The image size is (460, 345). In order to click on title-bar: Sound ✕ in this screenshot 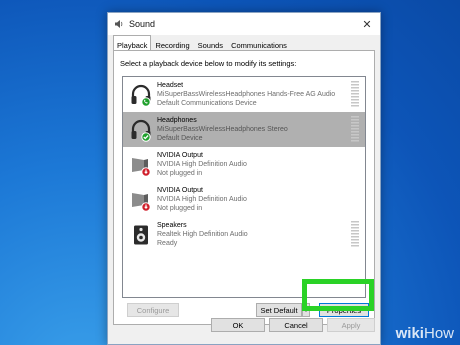, I will do `click(244, 24)`.